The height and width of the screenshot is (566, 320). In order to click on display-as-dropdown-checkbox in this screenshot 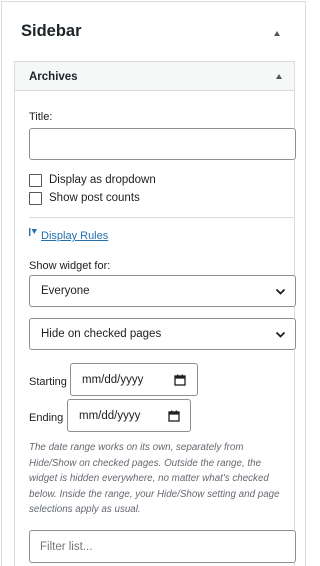, I will do `click(35, 180)`.